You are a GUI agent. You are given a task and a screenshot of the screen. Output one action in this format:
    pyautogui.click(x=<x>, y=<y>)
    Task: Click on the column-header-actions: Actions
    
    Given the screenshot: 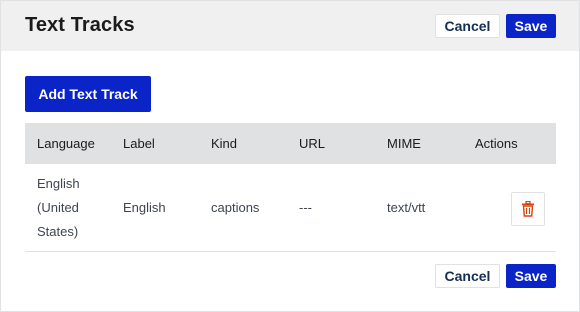 What is the action you would take?
    pyautogui.click(x=496, y=143)
    